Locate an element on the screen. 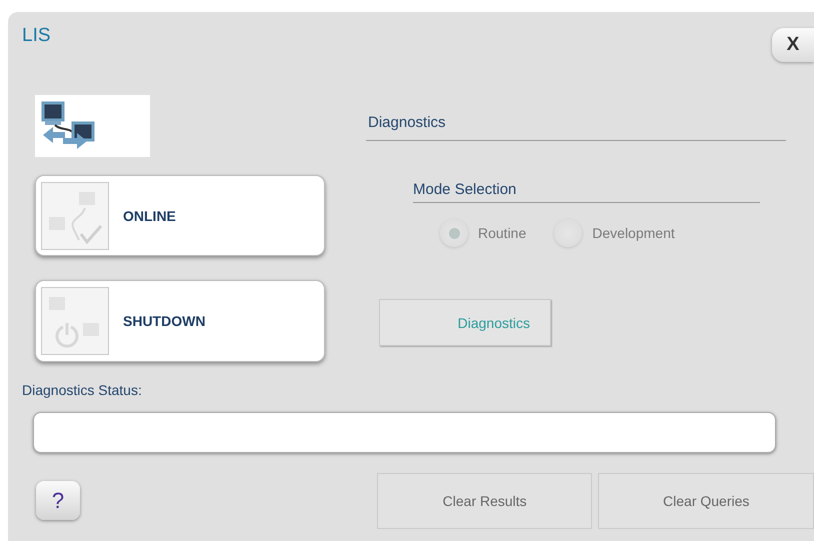  radio-label: Development is located at coordinates (633, 233).